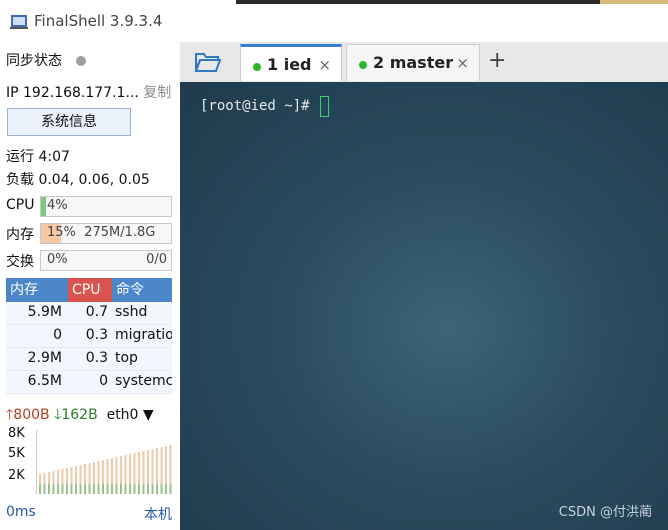 This screenshot has height=530, width=668. Describe the element at coordinates (208, 62) in the screenshot. I see `folder-open-icon` at that location.